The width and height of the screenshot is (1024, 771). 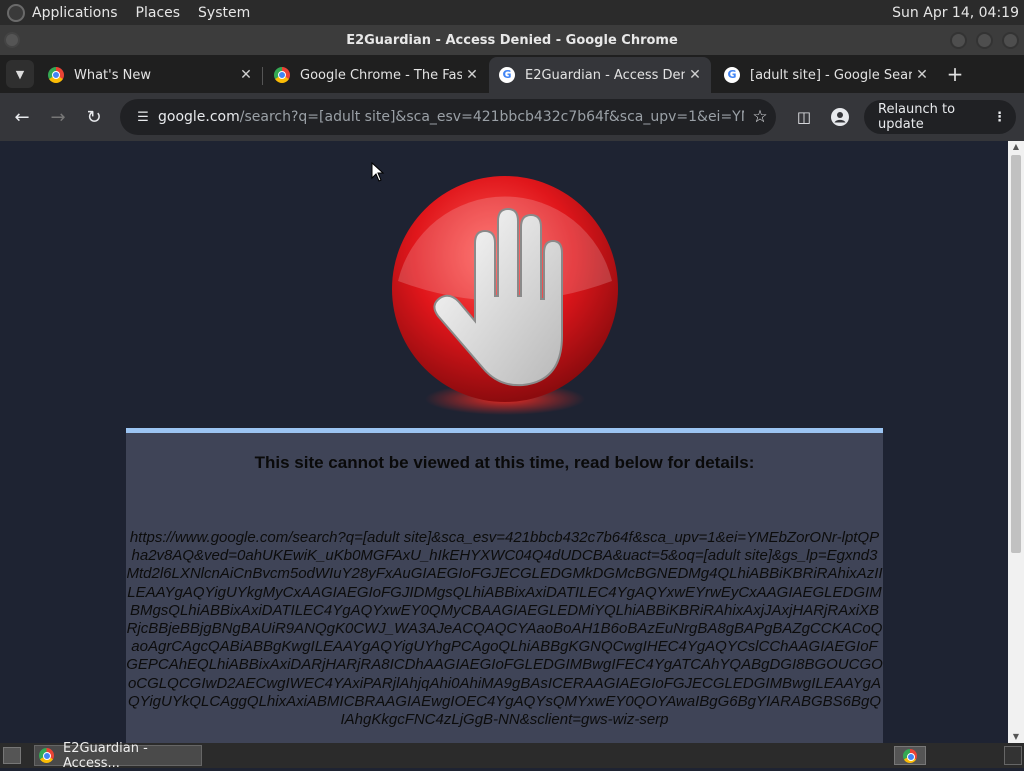 I want to click on workspace-switcher, so click(x=910, y=755).